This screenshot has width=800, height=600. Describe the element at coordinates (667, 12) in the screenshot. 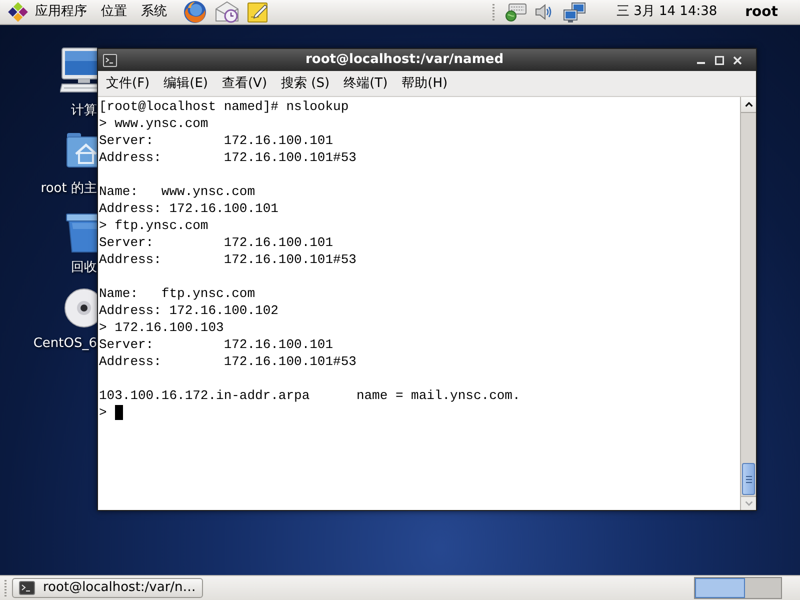

I see `clock: 三 3月 14 14:38` at that location.